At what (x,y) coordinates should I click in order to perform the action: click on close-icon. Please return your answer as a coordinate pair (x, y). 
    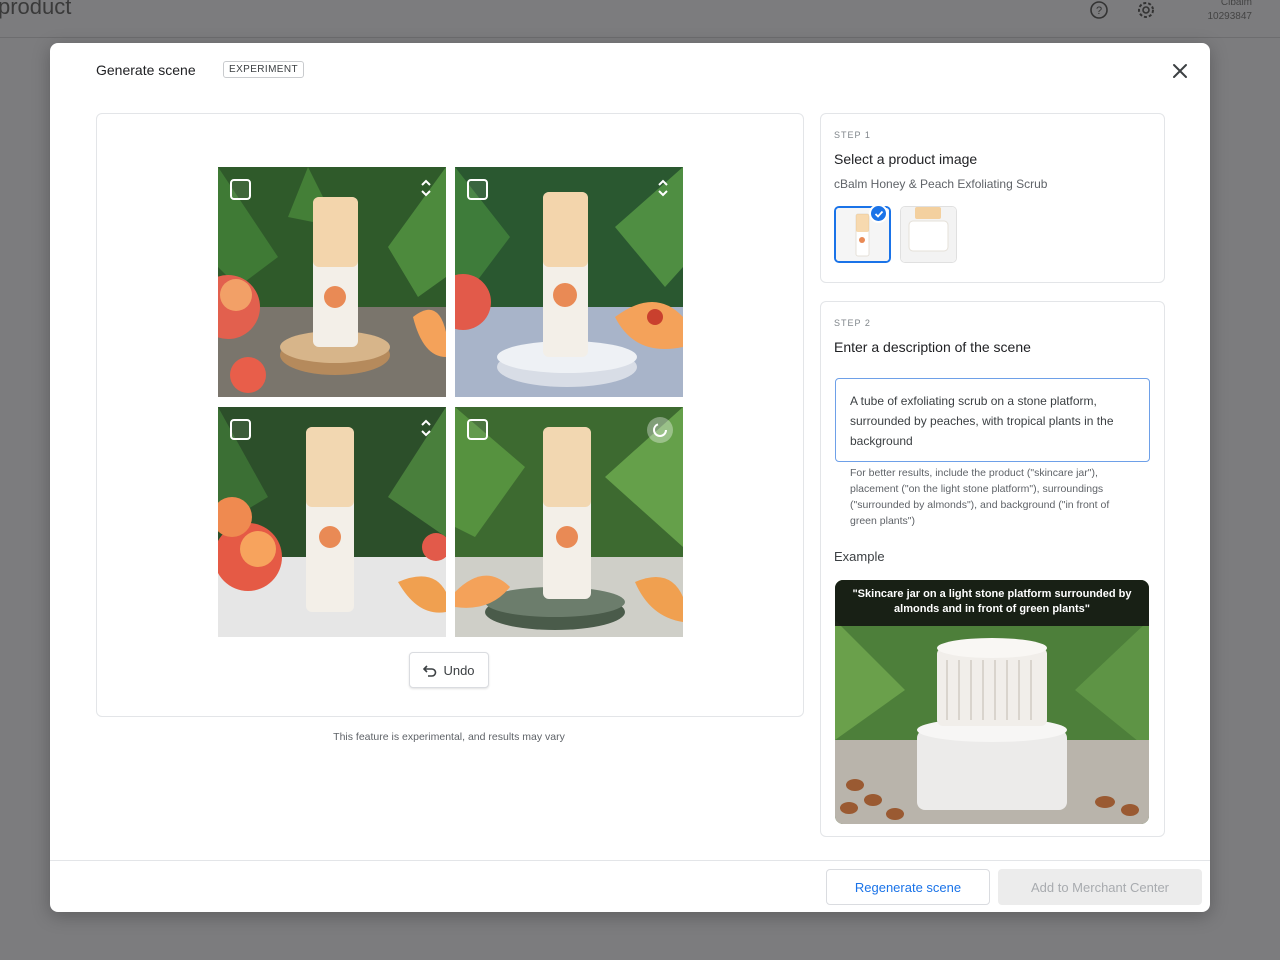
    Looking at the image, I should click on (1180, 71).